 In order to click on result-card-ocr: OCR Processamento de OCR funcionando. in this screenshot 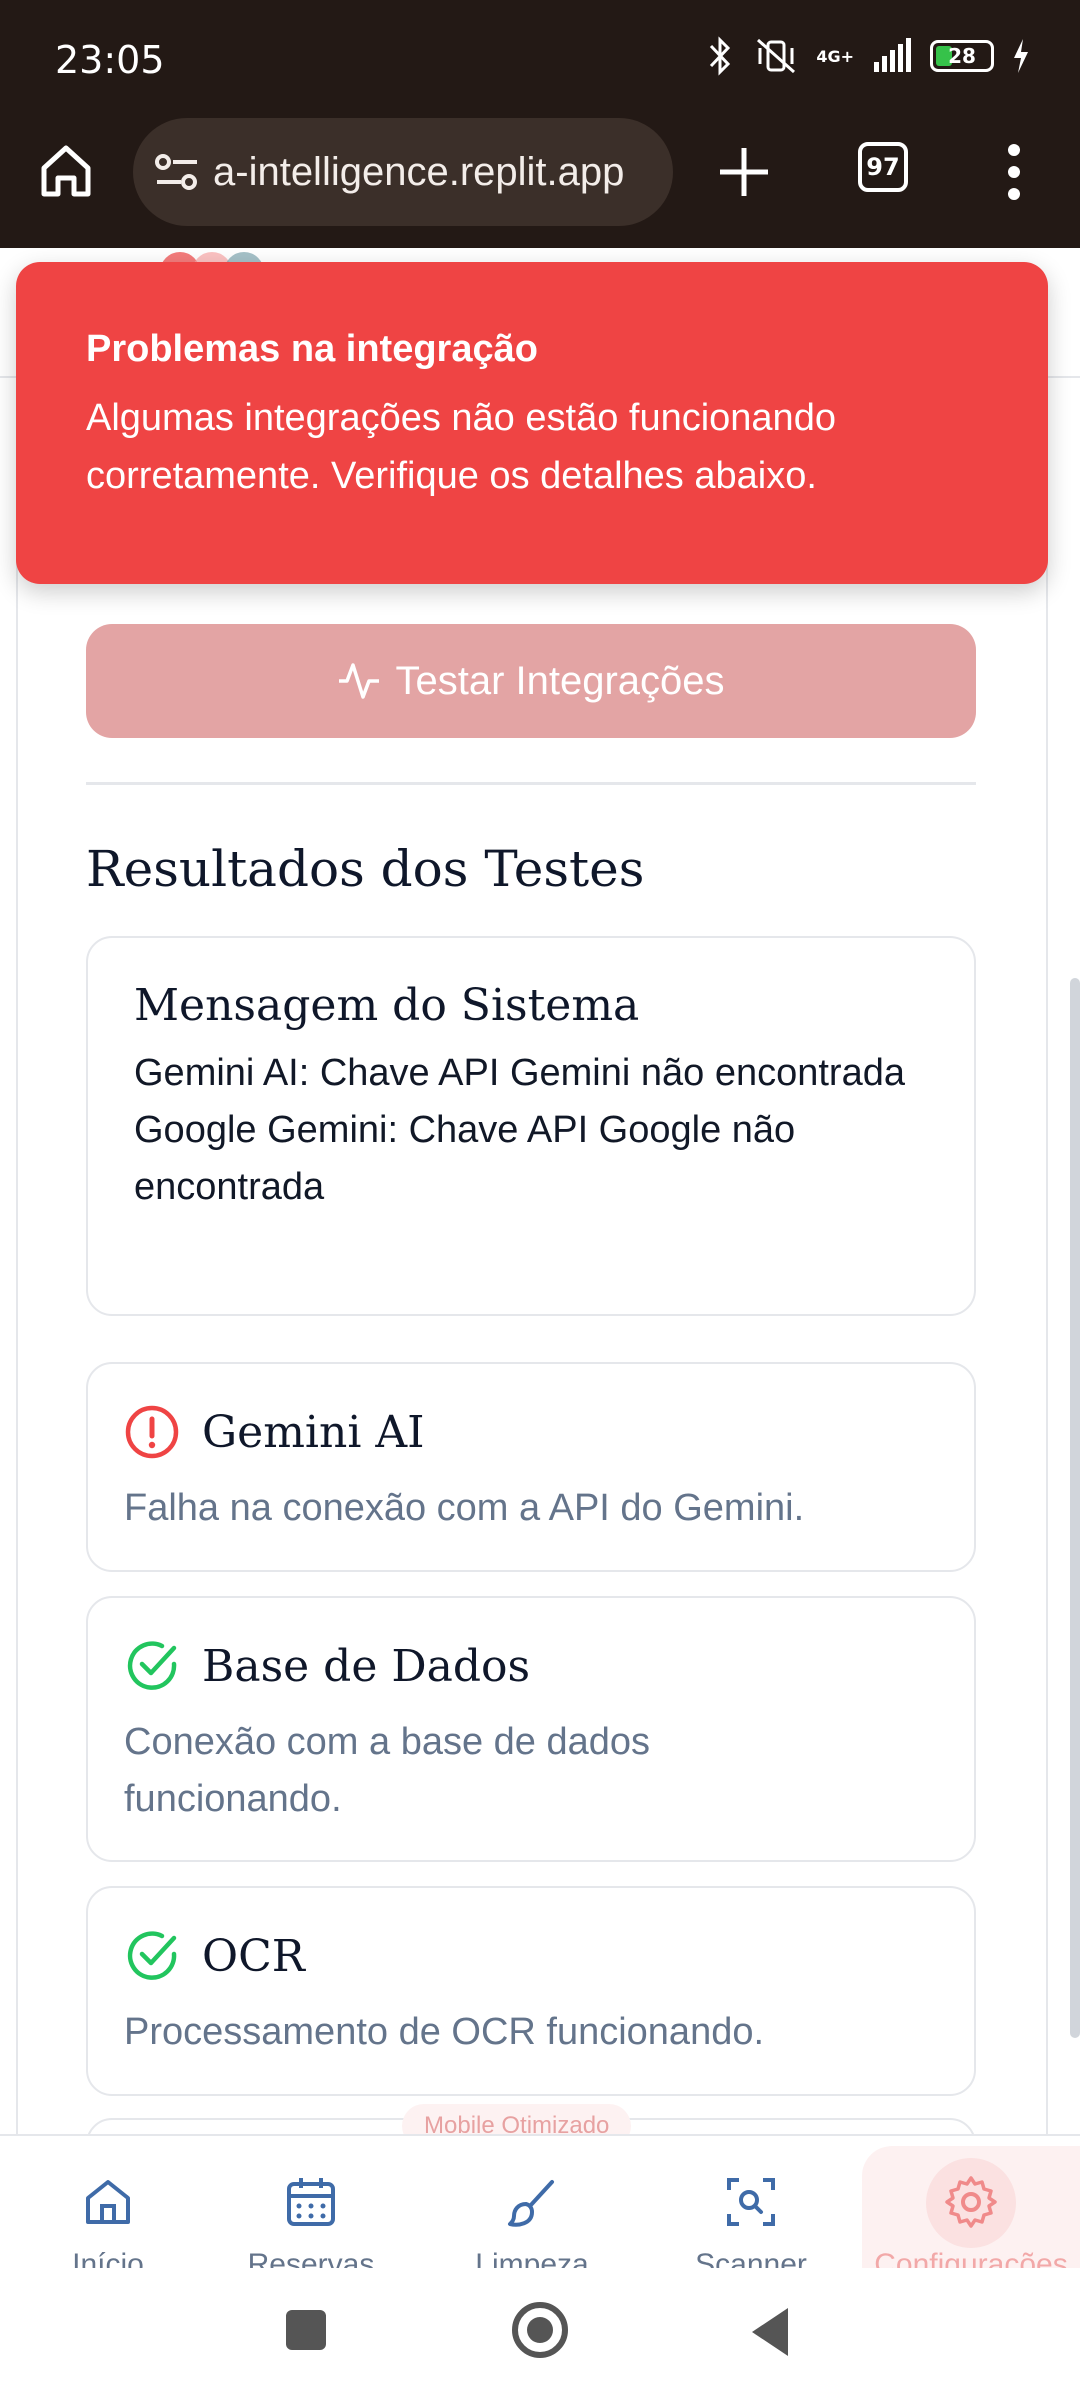, I will do `click(531, 1991)`.